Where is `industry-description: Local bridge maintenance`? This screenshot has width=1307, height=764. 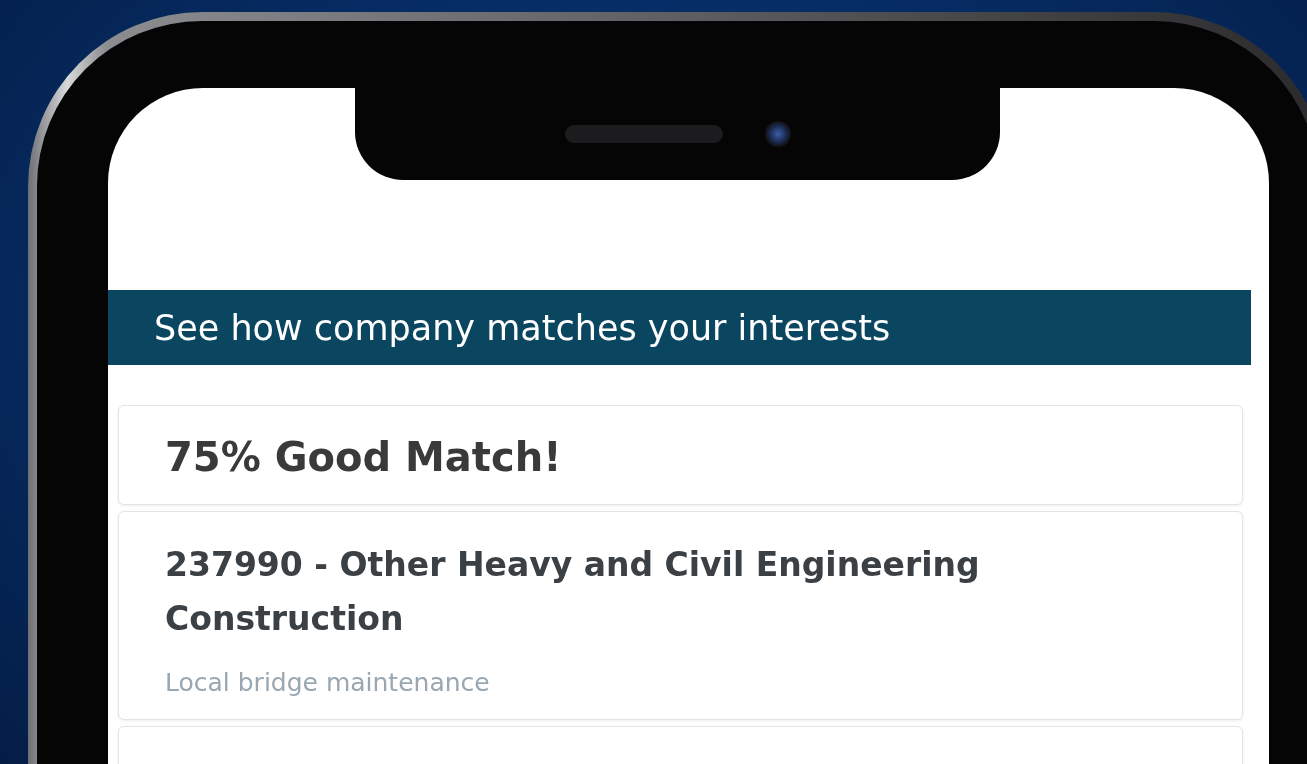
industry-description: Local bridge maintenance is located at coordinates (328, 682).